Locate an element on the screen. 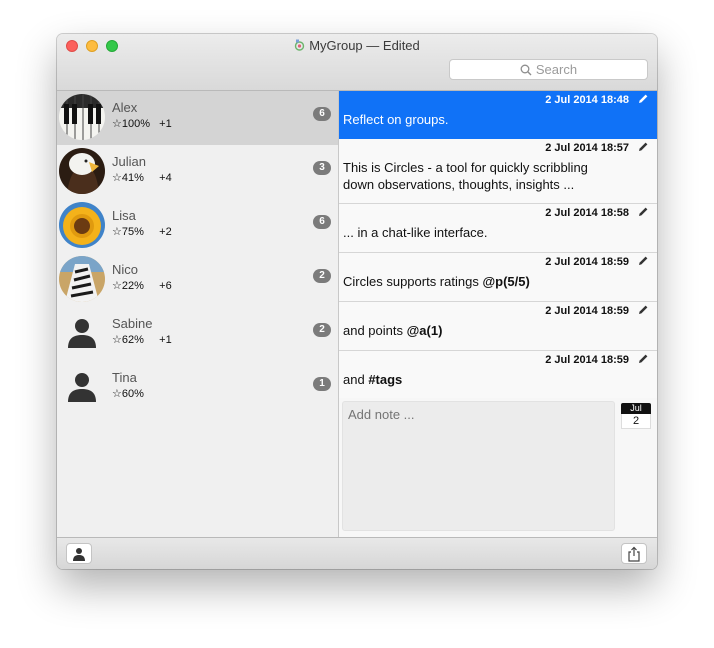  contact-rating: ☆41% is located at coordinates (128, 178).